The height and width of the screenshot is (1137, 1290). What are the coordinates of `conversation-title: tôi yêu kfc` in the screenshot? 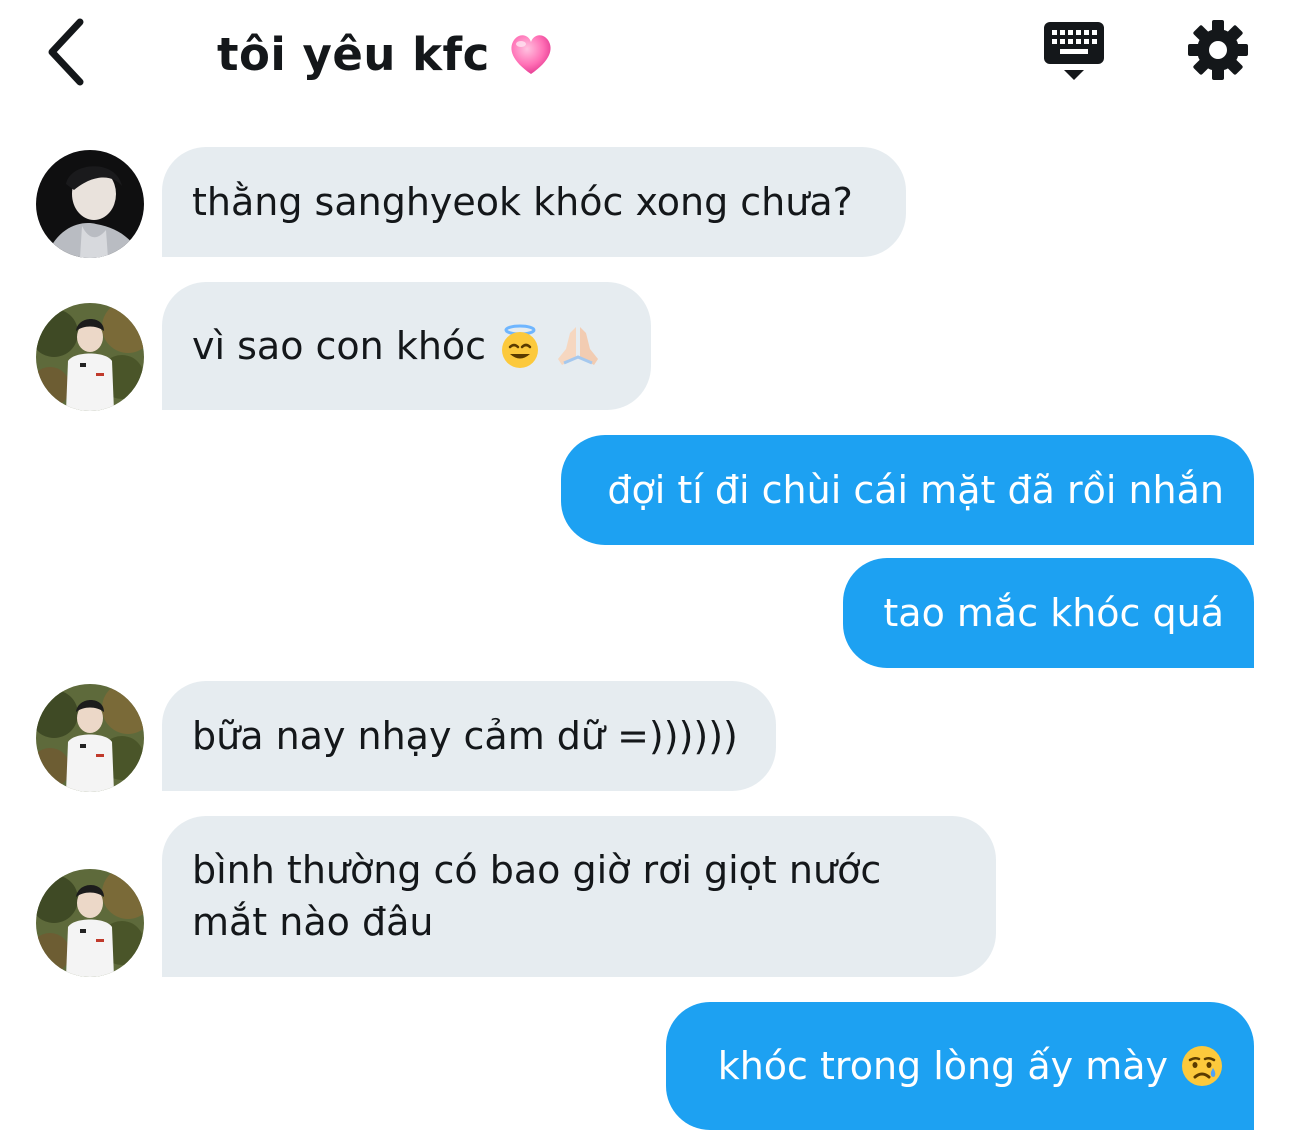 It's located at (386, 54).